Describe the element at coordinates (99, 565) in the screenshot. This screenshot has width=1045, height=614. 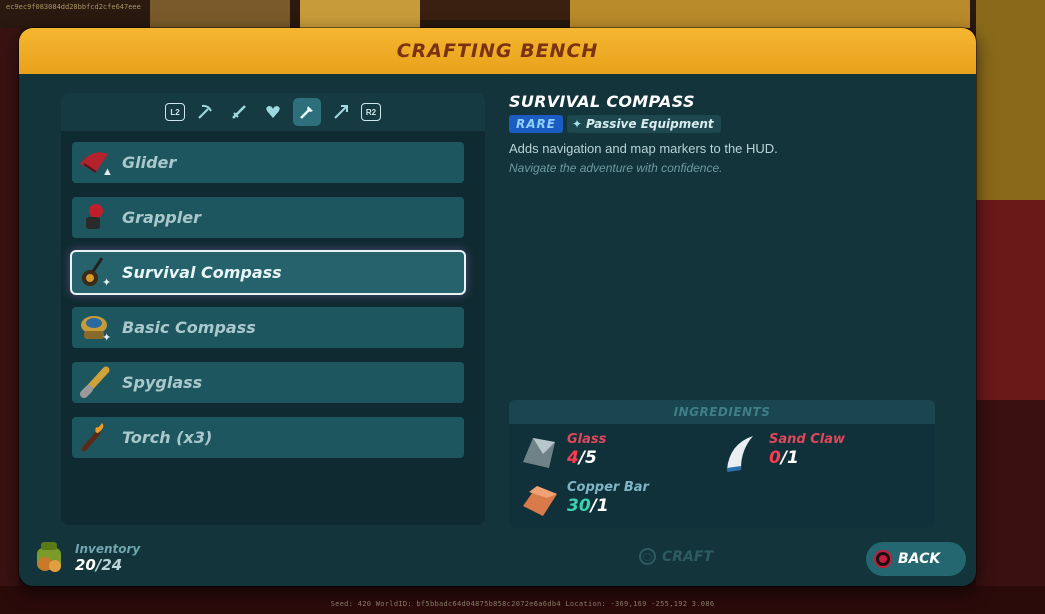
I see `inventory-count: 20/24` at that location.